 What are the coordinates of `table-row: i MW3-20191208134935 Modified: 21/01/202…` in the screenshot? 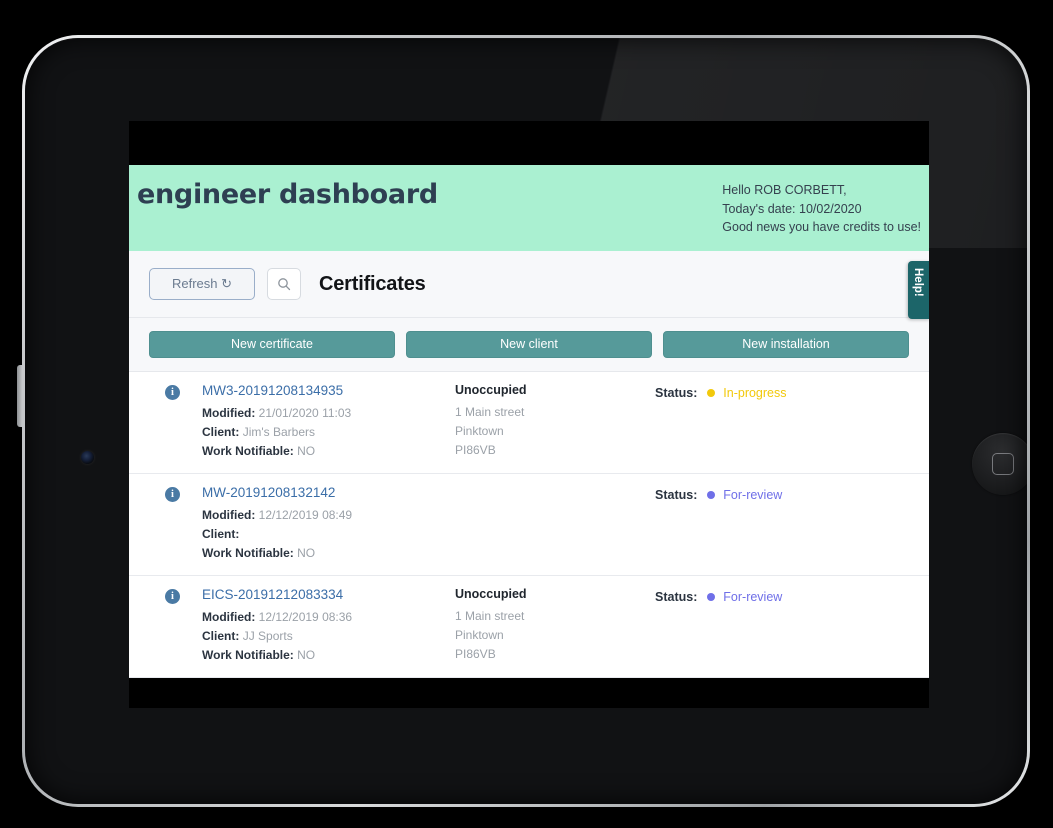 It's located at (529, 423).